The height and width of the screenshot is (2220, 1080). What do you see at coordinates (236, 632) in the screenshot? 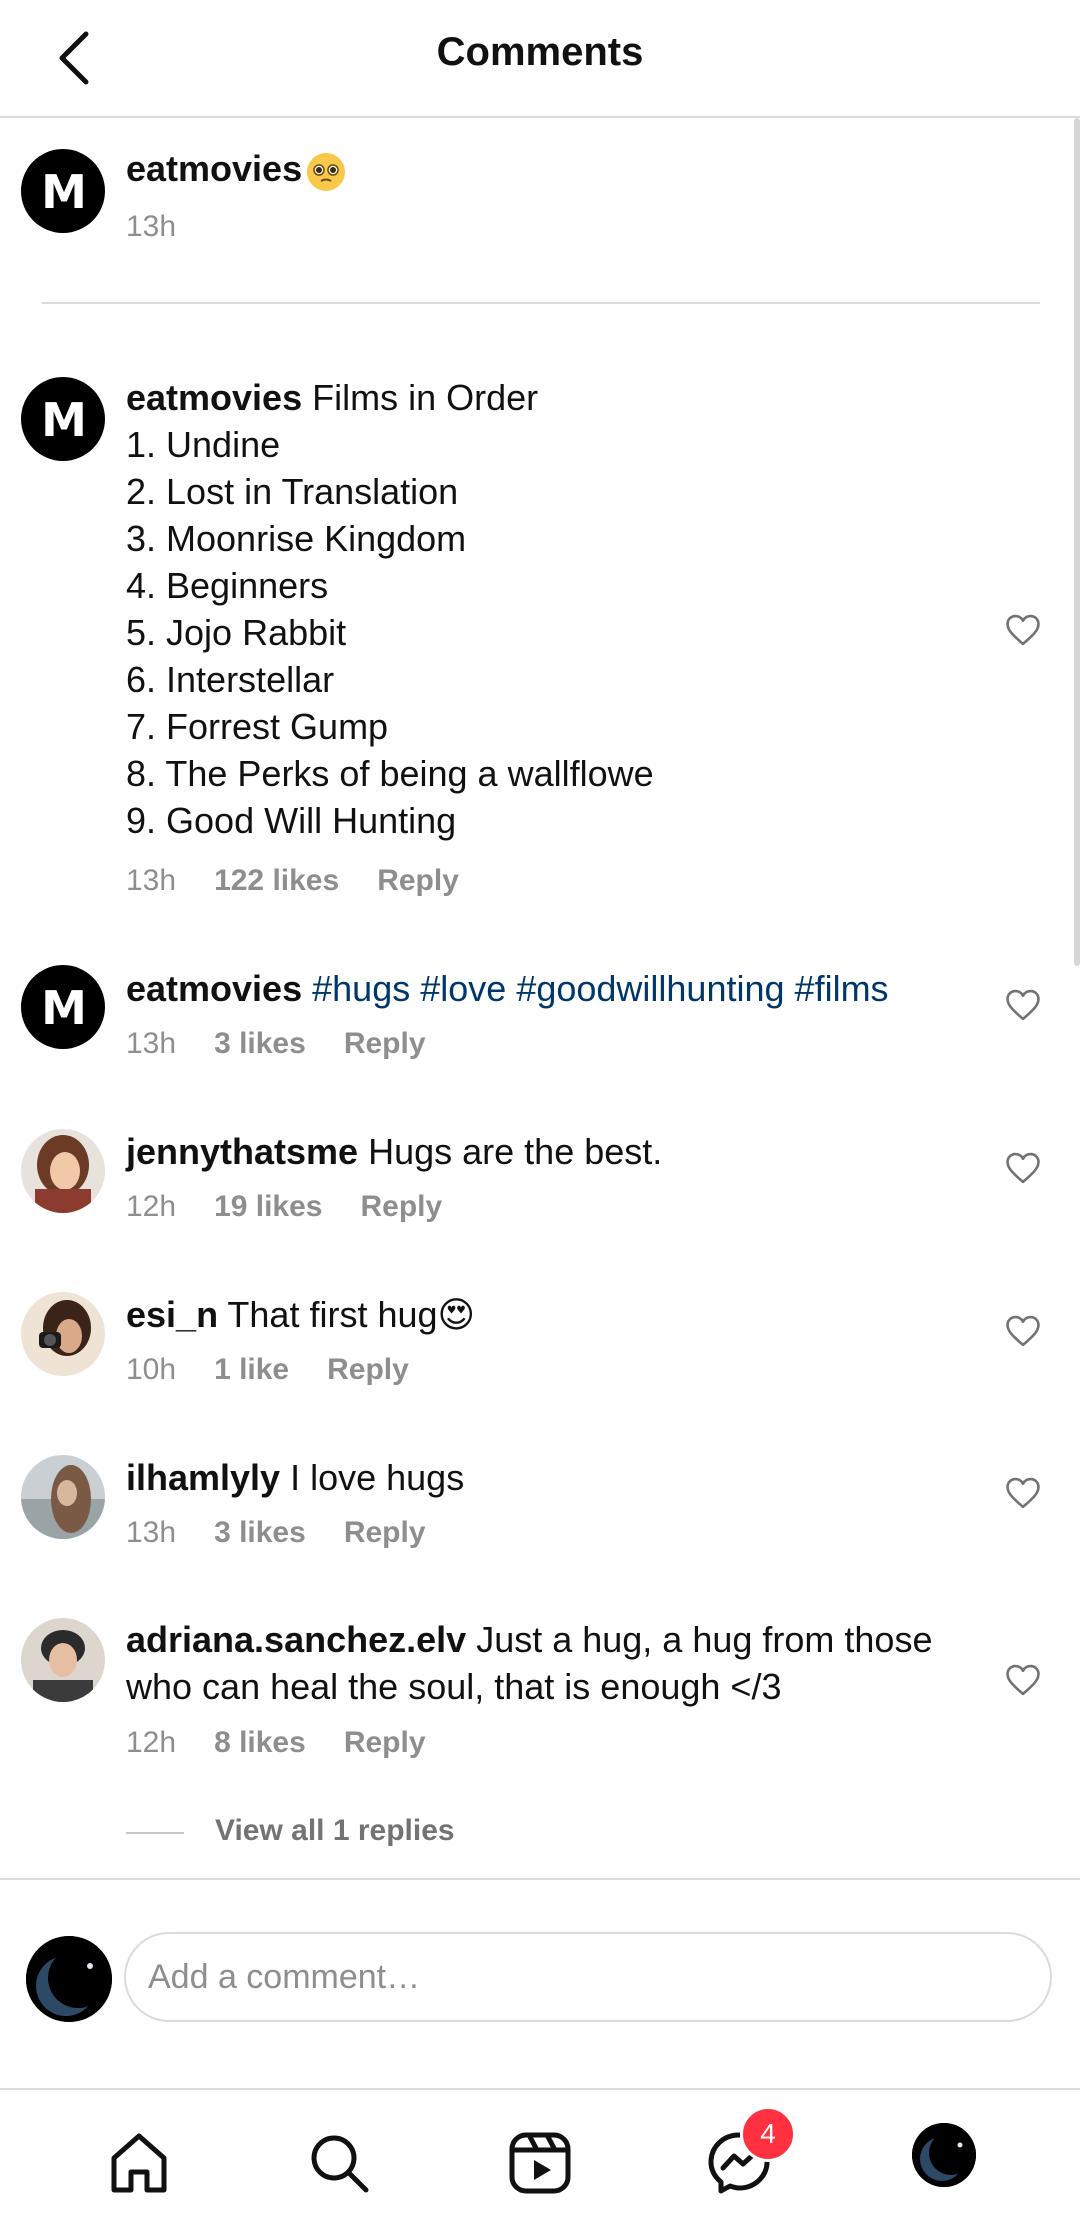
I see `list-item: 5. Jojo Rabbit` at bounding box center [236, 632].